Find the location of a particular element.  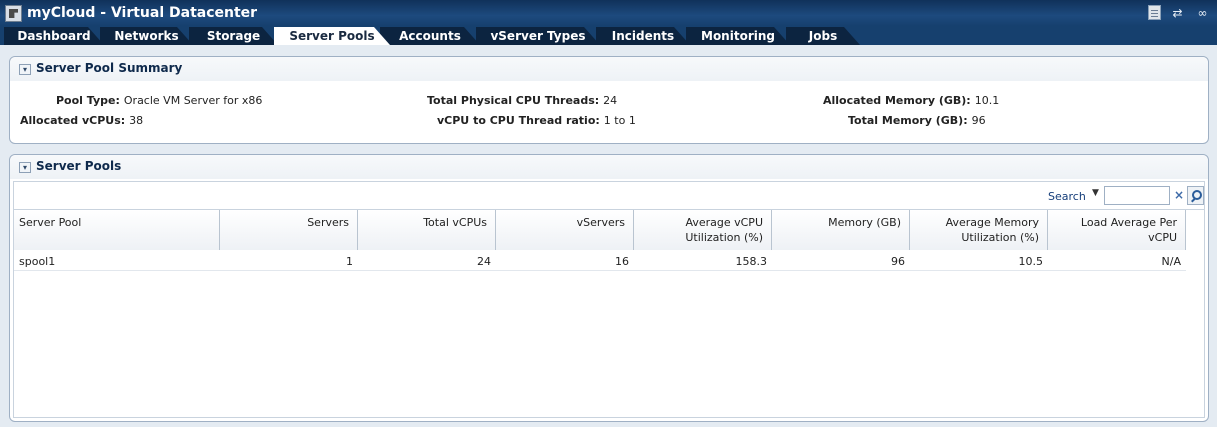

field-label: Total Memory (GB): is located at coordinates (908, 120).